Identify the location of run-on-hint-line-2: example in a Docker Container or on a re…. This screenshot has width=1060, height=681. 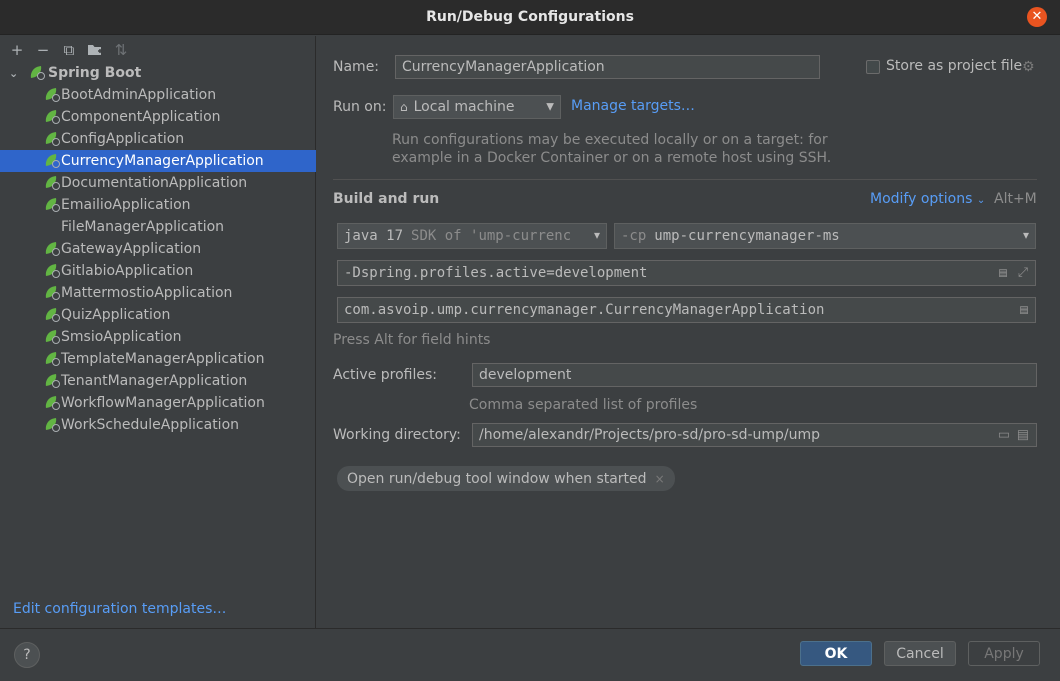
(612, 158).